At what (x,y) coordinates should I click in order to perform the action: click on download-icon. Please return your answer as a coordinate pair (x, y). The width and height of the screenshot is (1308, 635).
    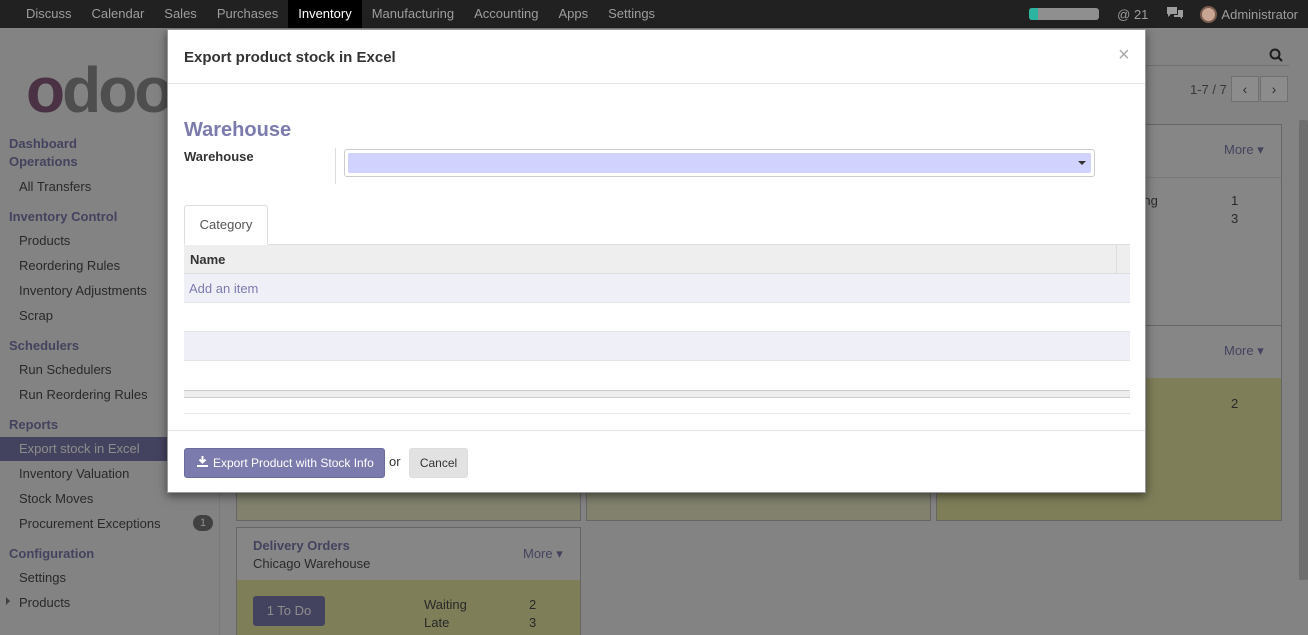
    Looking at the image, I should click on (202, 464).